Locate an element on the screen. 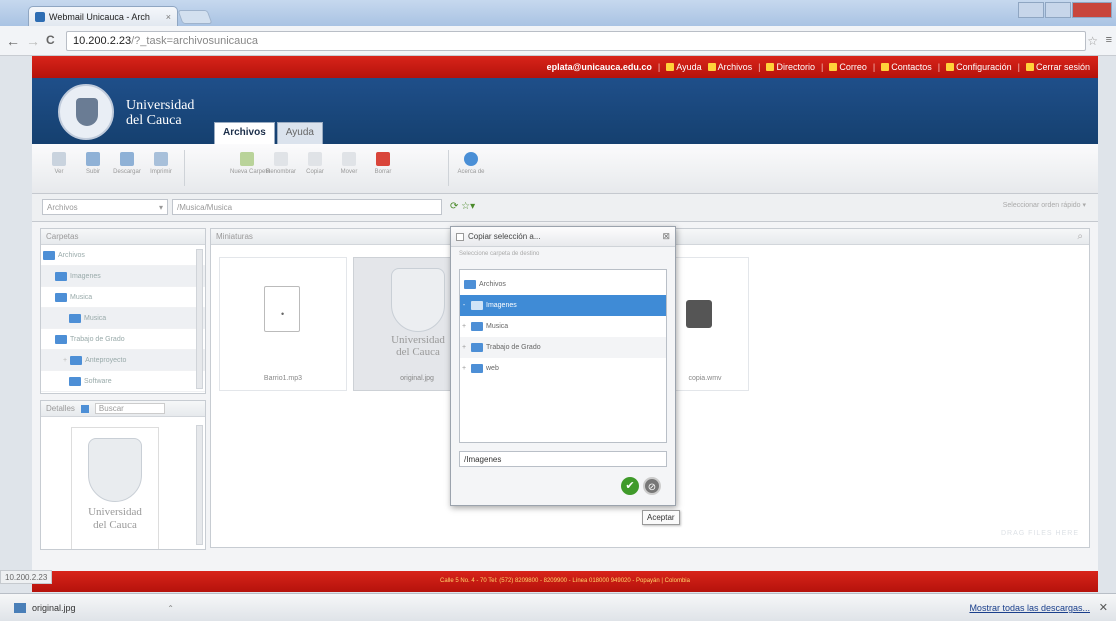 The width and height of the screenshot is (1116, 621). nueva-carpeta-button: Nueva Carpeta is located at coordinates (250, 161).